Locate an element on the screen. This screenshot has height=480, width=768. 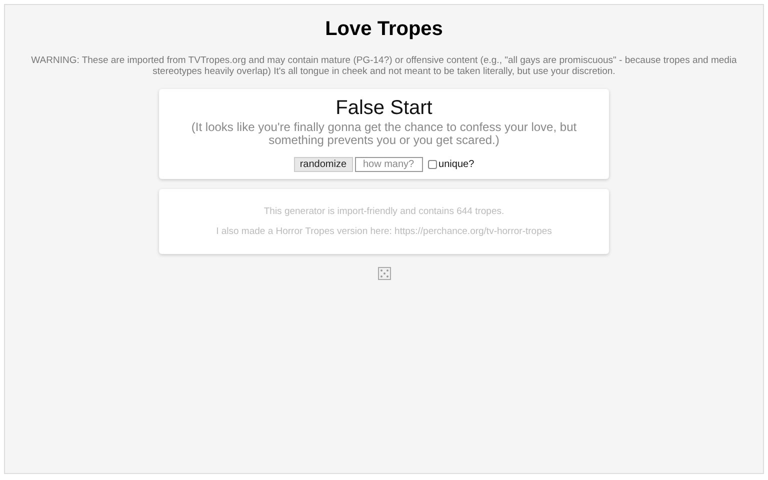
trope-description: (It looks like you're finally gonna get the chance to confess your love, but something prevents you or you get scared.) is located at coordinates (384, 134).